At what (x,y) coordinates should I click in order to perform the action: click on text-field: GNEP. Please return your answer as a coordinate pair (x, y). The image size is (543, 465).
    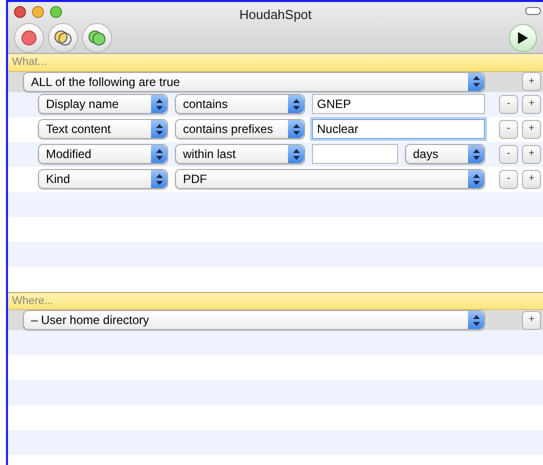
    Looking at the image, I should click on (398, 104).